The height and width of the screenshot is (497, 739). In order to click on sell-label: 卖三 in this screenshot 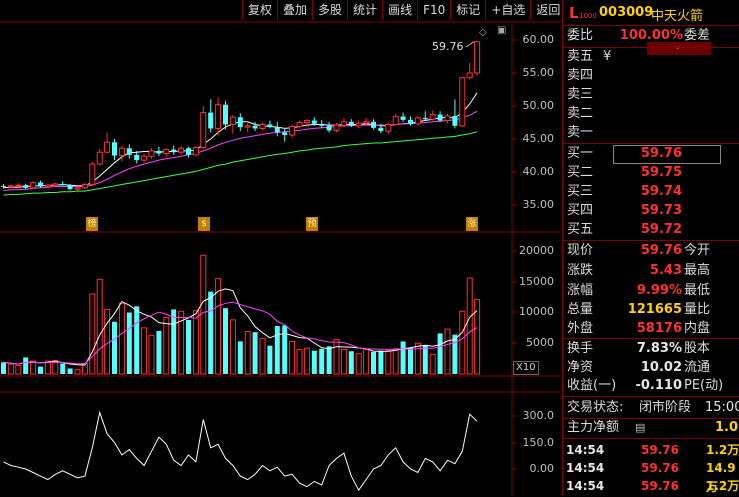, I will do `click(580, 94)`.